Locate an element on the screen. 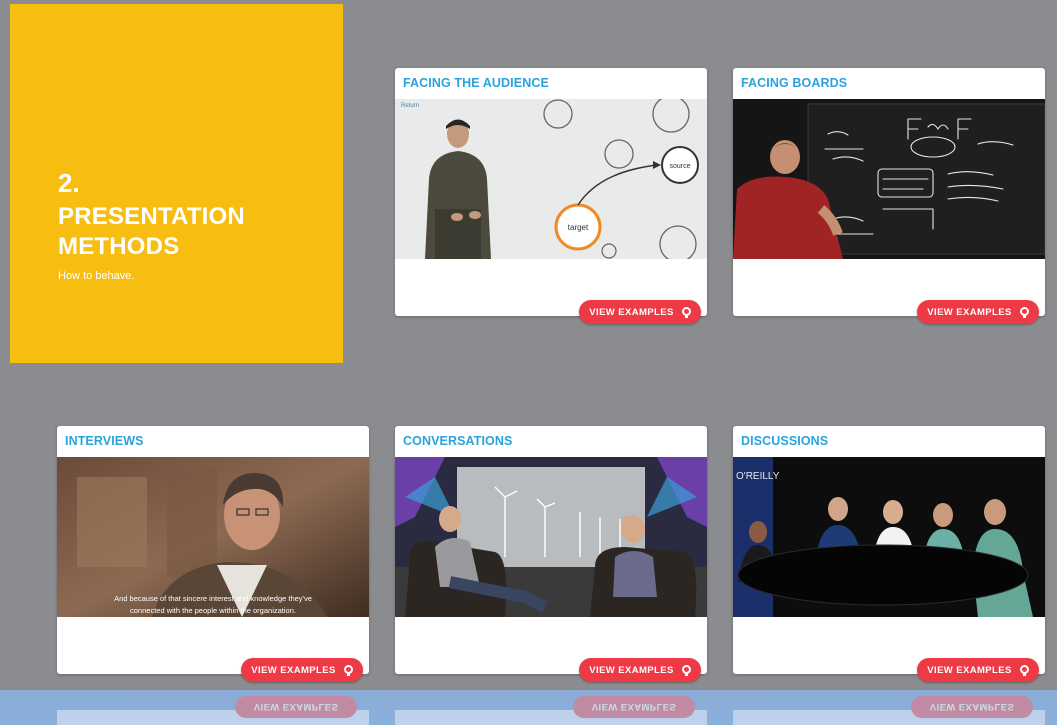 The width and height of the screenshot is (1057, 725). card-facing-audience: FACING THE AUDIENCE Return source target is located at coordinates (551, 196).